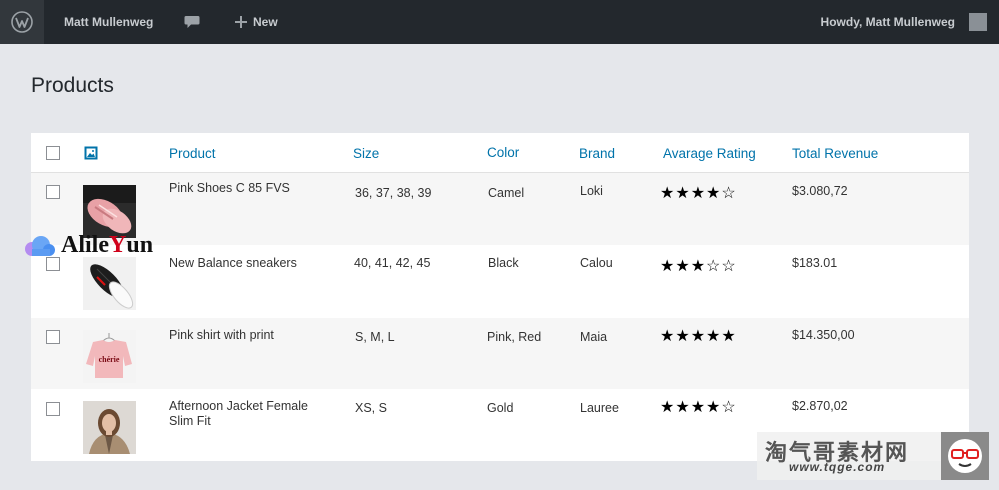 The image size is (999, 490). I want to click on plus-icon, so click(241, 22).